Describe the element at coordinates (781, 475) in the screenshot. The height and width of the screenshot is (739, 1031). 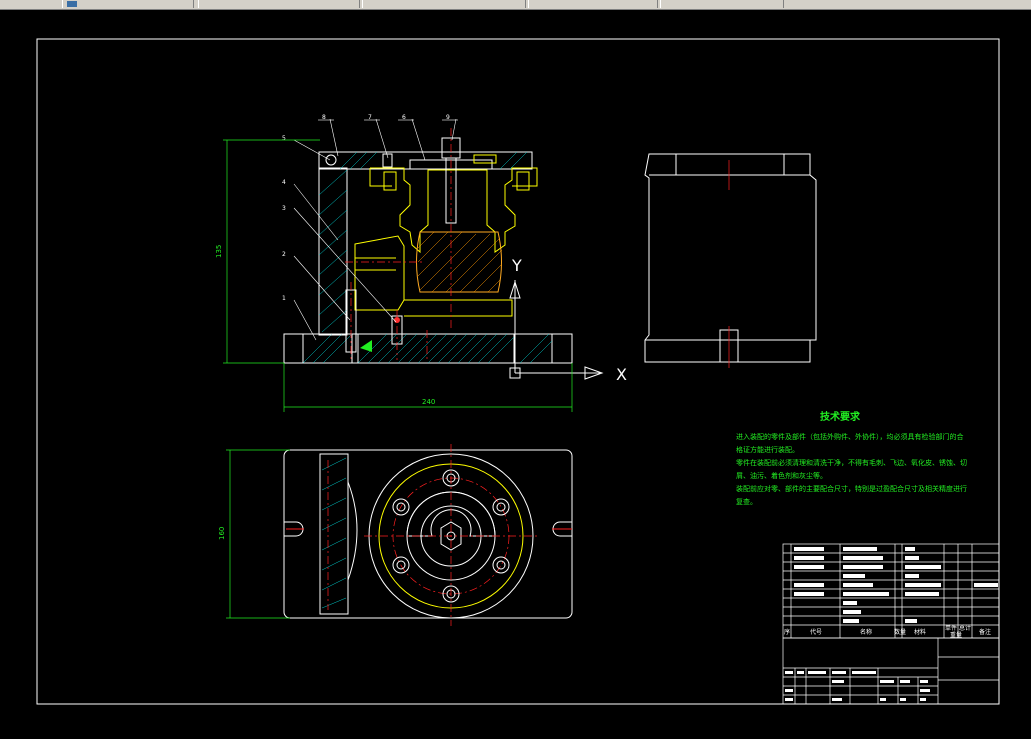
I see `tech-line-4: 屑、油污、着色剂和灰尘等。` at that location.